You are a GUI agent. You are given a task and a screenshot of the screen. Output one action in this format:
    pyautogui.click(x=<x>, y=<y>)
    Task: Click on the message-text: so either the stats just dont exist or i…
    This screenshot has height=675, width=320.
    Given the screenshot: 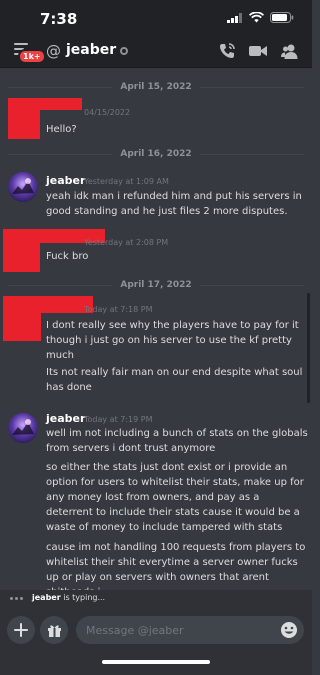 What is the action you would take?
    pyautogui.click(x=175, y=497)
    